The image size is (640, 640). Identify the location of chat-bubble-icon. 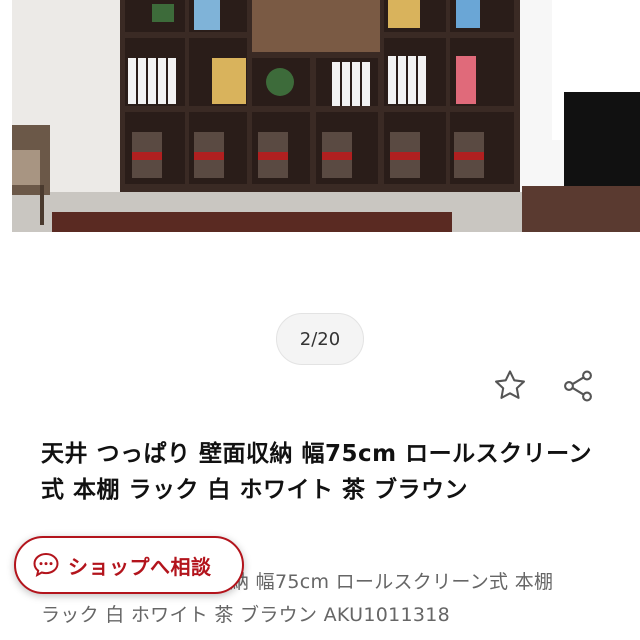
(46, 564).